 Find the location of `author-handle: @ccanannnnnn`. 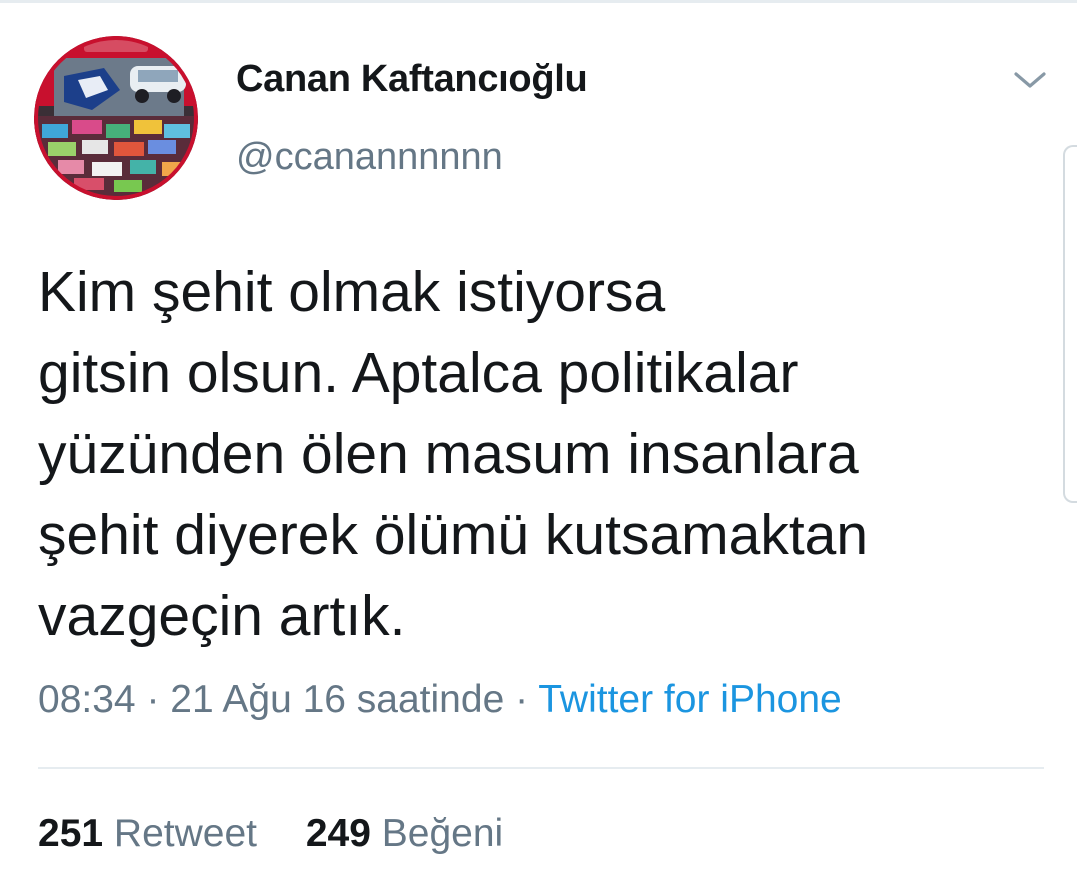

author-handle: @ccanannnnnn is located at coordinates (369, 157).